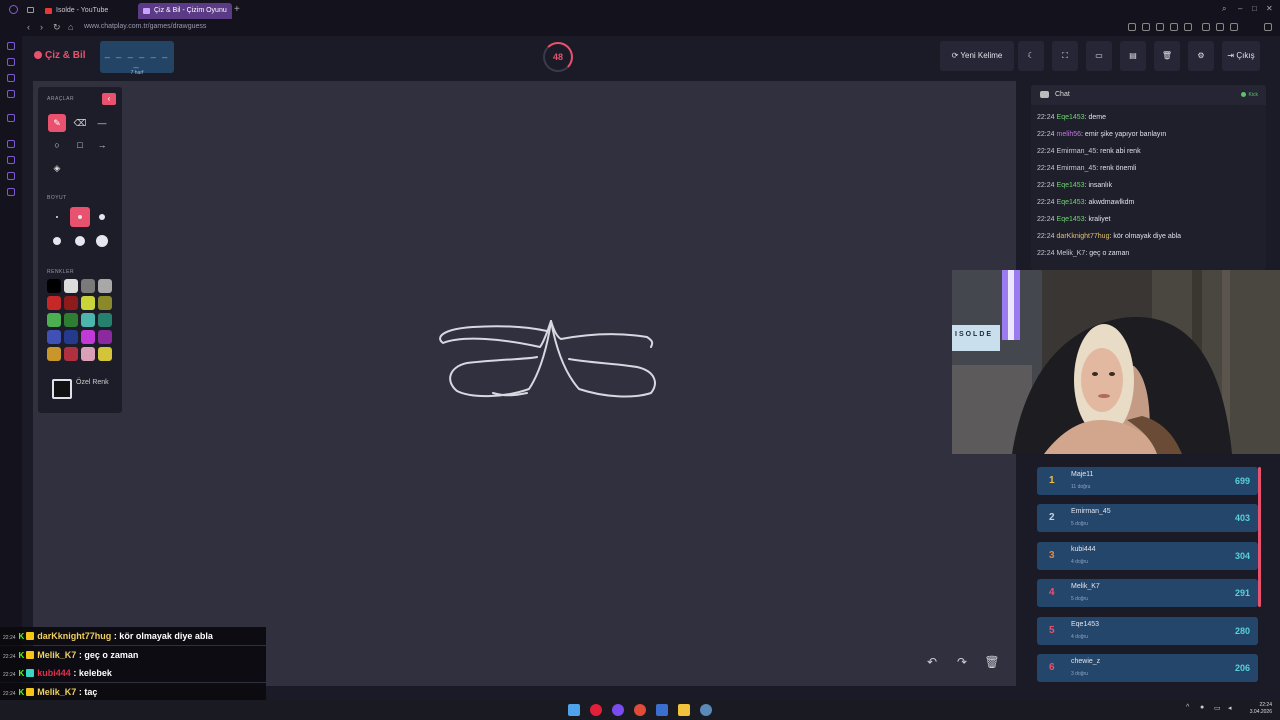  What do you see at coordinates (1234, 27) in the screenshot?
I see `ai-icon` at bounding box center [1234, 27].